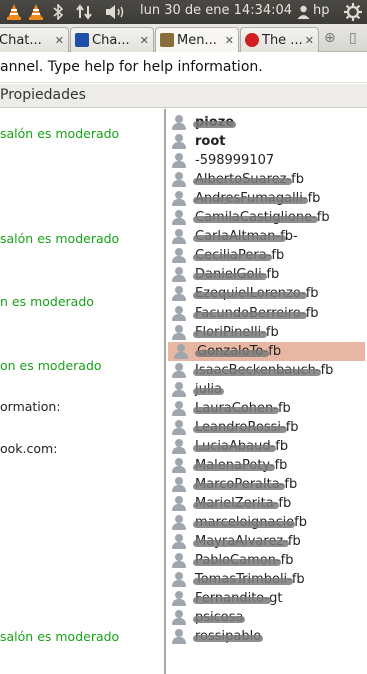 The height and width of the screenshot is (674, 367). What do you see at coordinates (242, 503) in the screenshot?
I see `user-nick: MarielZerita-fb` at bounding box center [242, 503].